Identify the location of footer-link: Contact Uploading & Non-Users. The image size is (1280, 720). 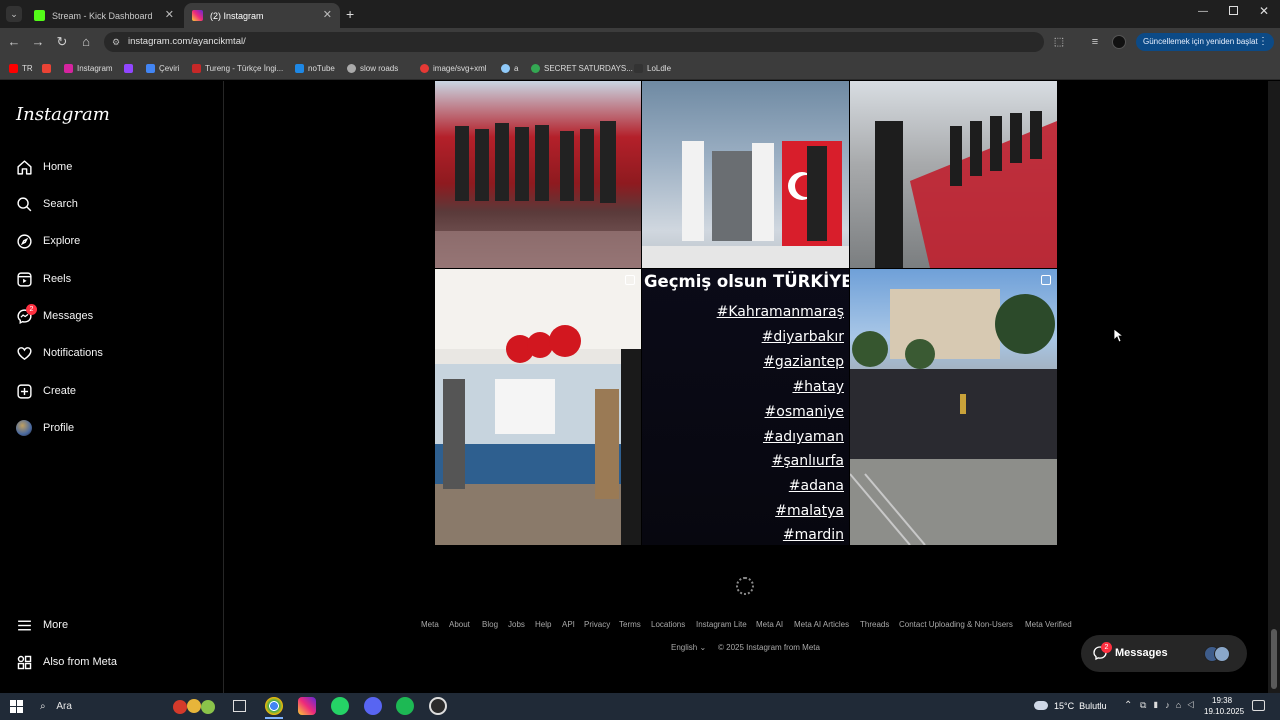
(956, 624).